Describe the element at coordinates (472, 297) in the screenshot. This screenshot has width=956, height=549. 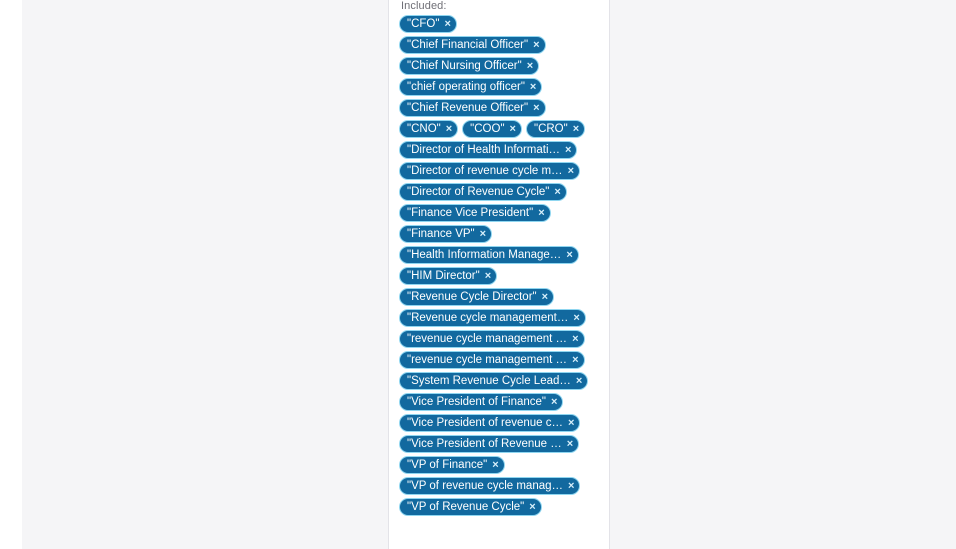
I see `tag-label: "Revenue Cycle Director"` at that location.